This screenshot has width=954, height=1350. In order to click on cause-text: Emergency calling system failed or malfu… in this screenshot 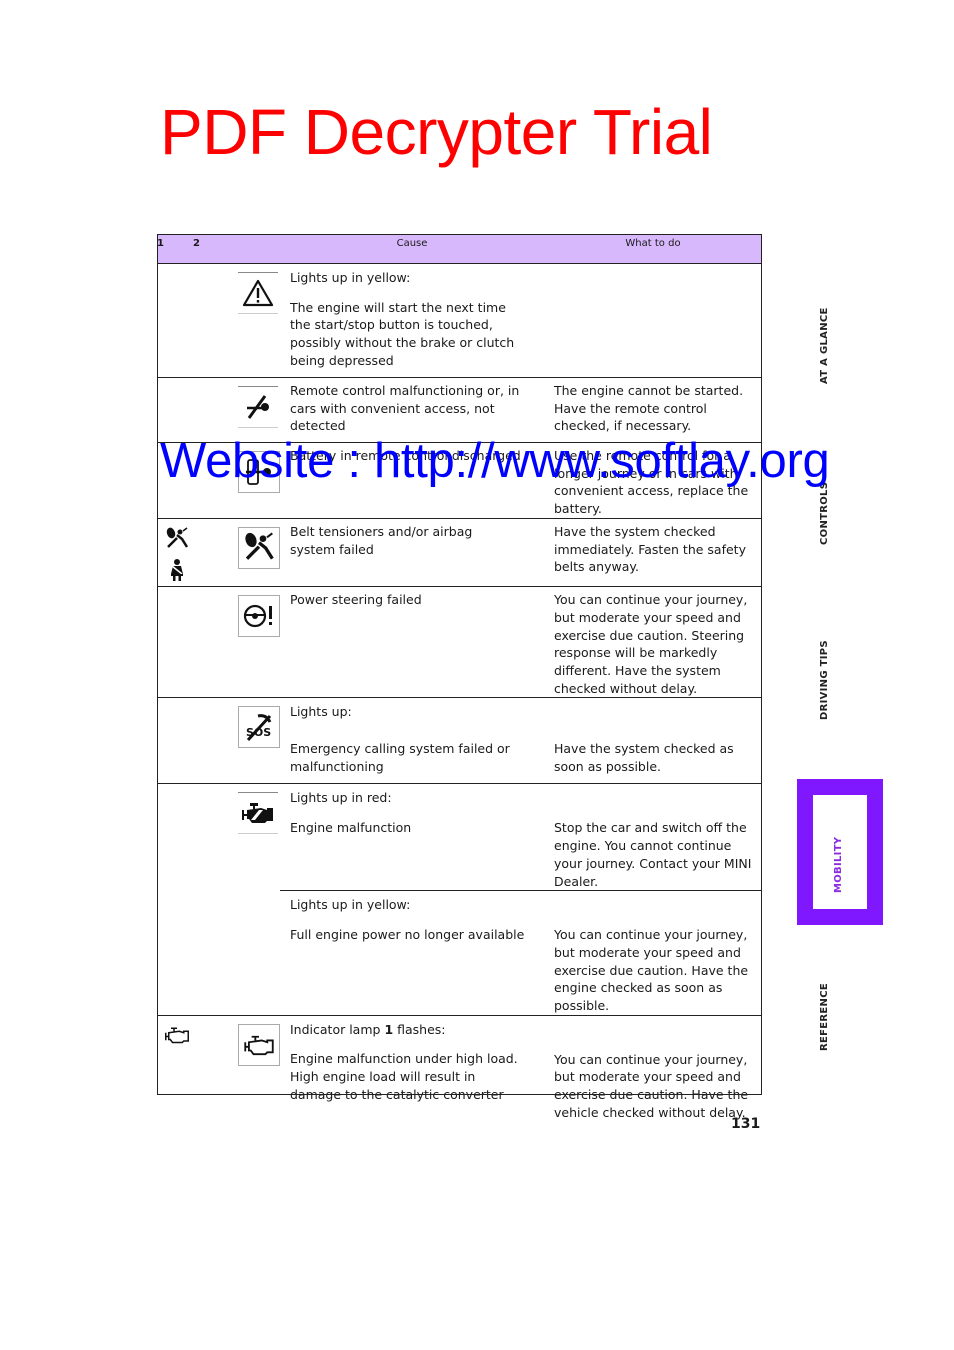, I will do `click(400, 757)`.